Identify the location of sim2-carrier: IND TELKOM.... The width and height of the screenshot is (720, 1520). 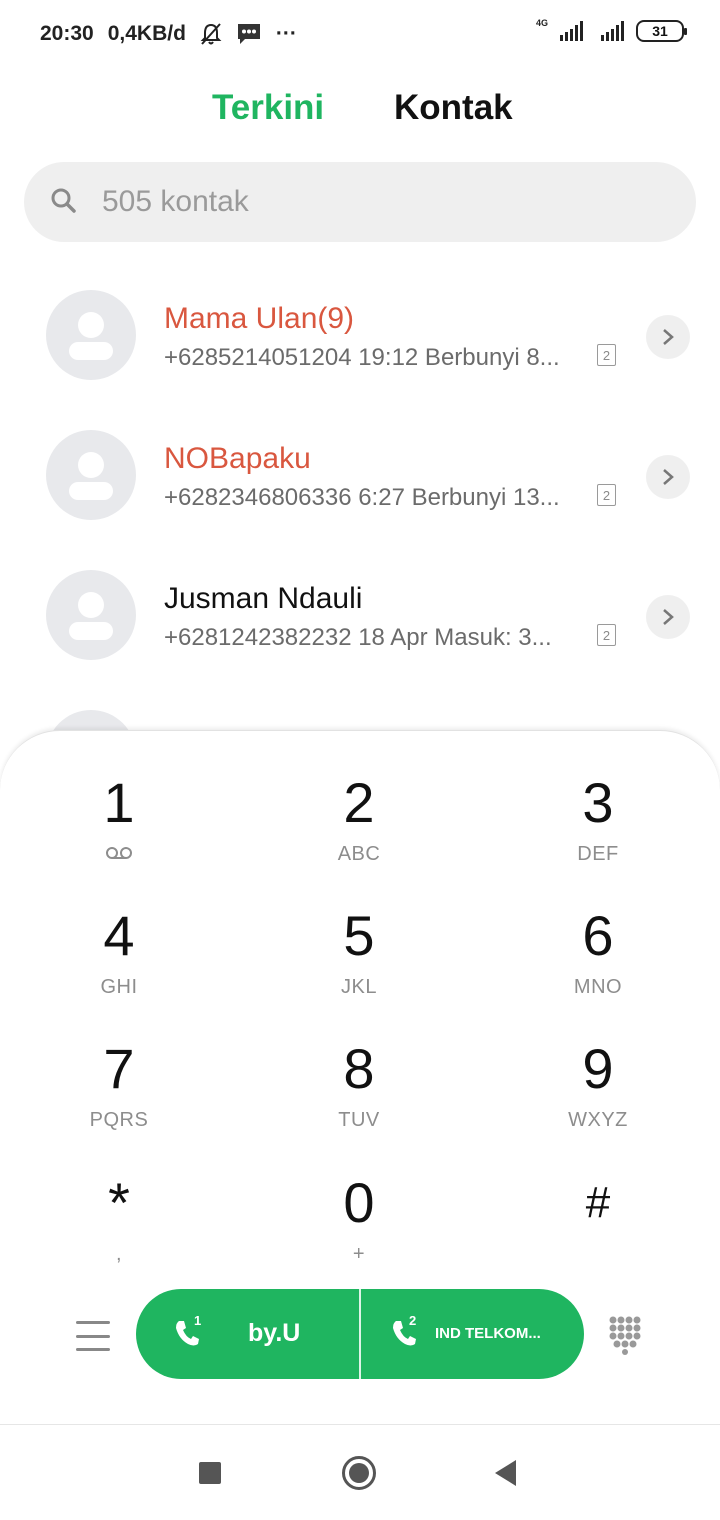
(488, 1333).